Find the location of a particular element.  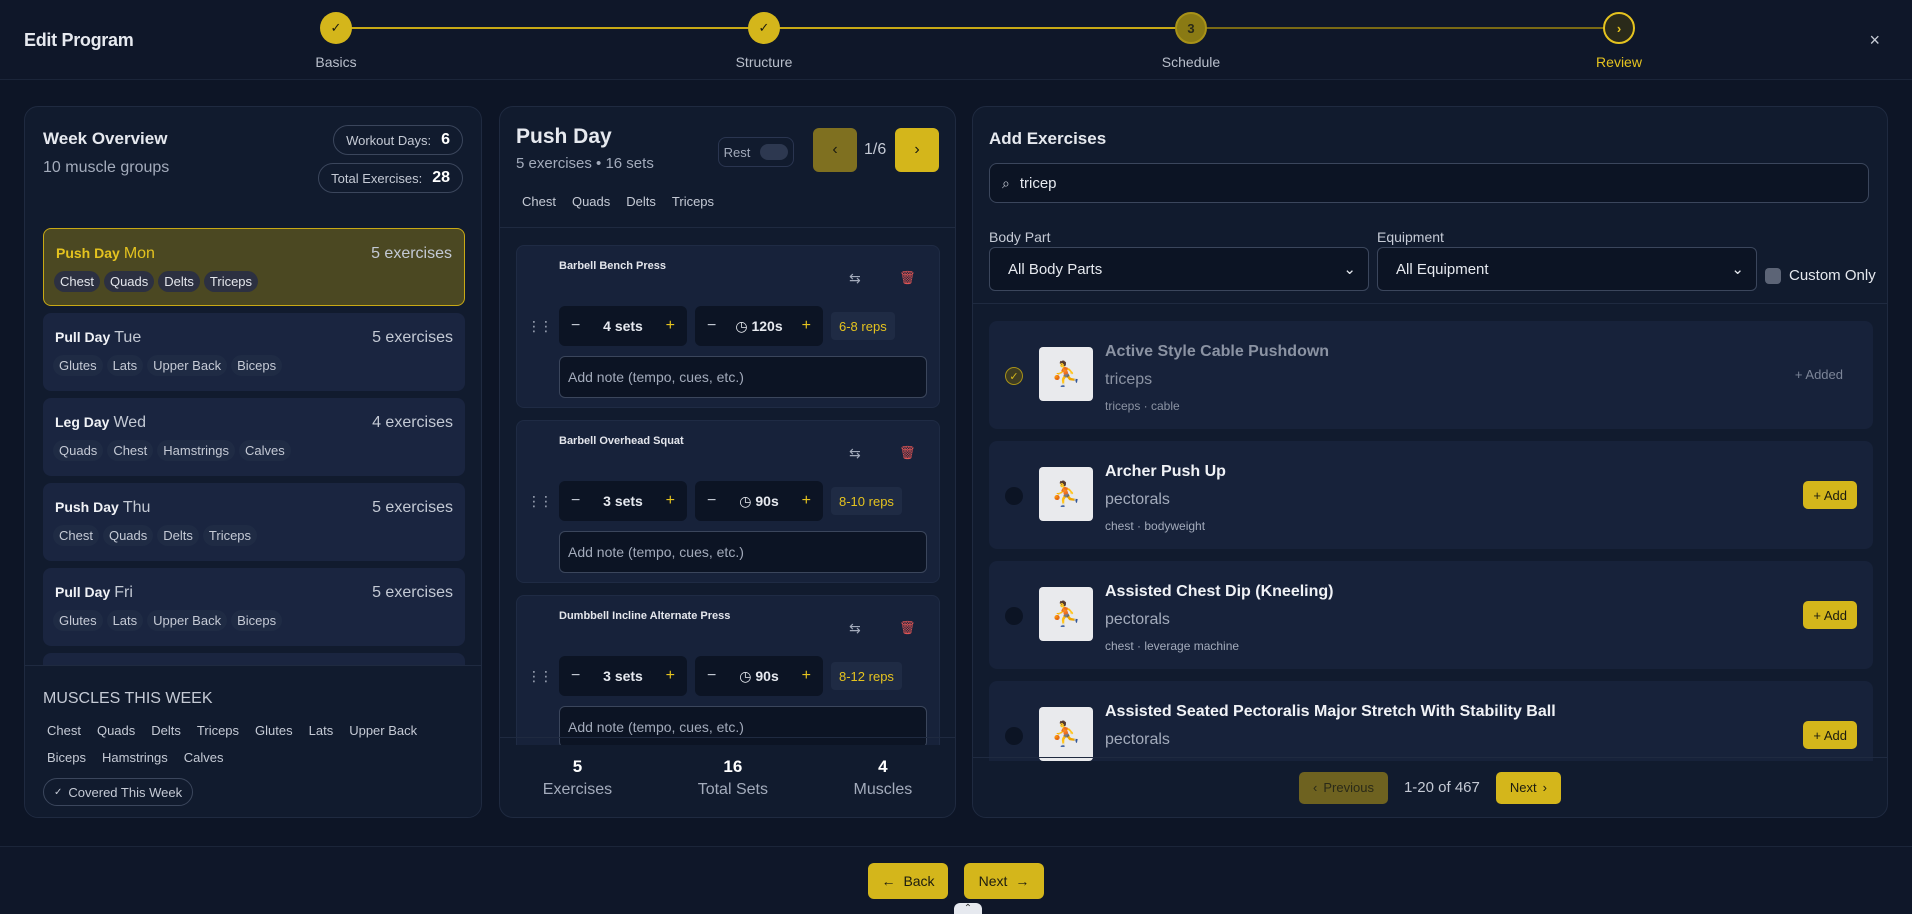

muscle-tag: Calves is located at coordinates (203, 757).